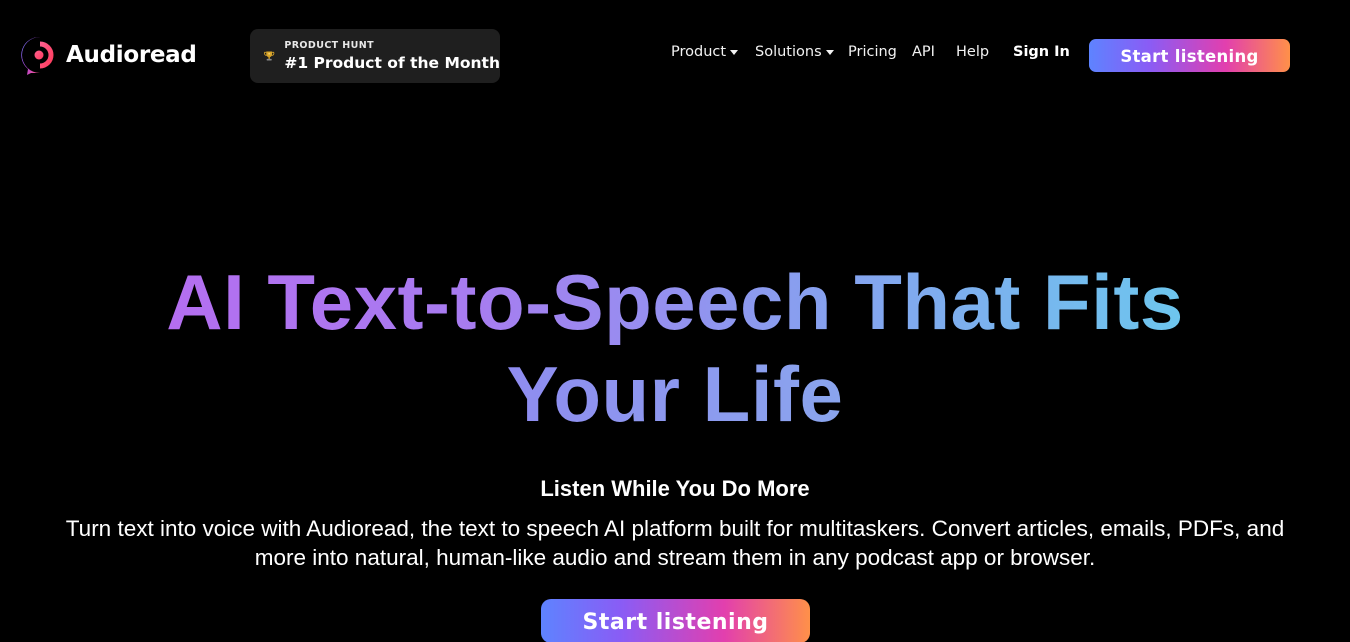 Image resolution: width=1350 pixels, height=642 pixels. Describe the element at coordinates (131, 55) in the screenshot. I see `brand-name: Audioread` at that location.